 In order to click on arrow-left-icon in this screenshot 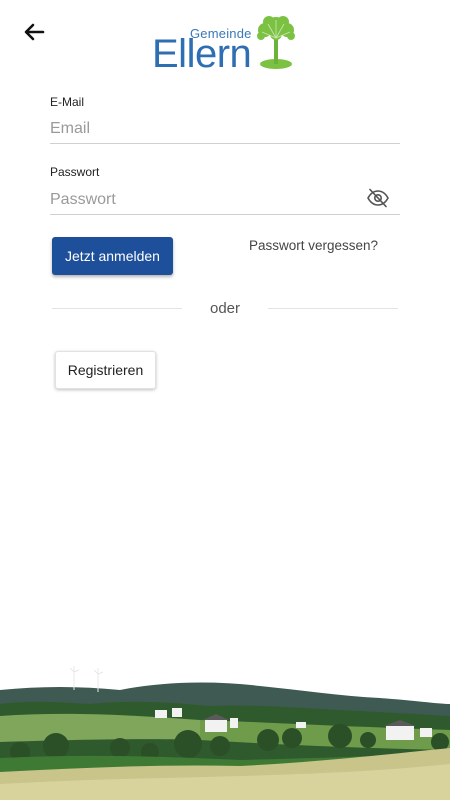, I will do `click(34, 32)`.